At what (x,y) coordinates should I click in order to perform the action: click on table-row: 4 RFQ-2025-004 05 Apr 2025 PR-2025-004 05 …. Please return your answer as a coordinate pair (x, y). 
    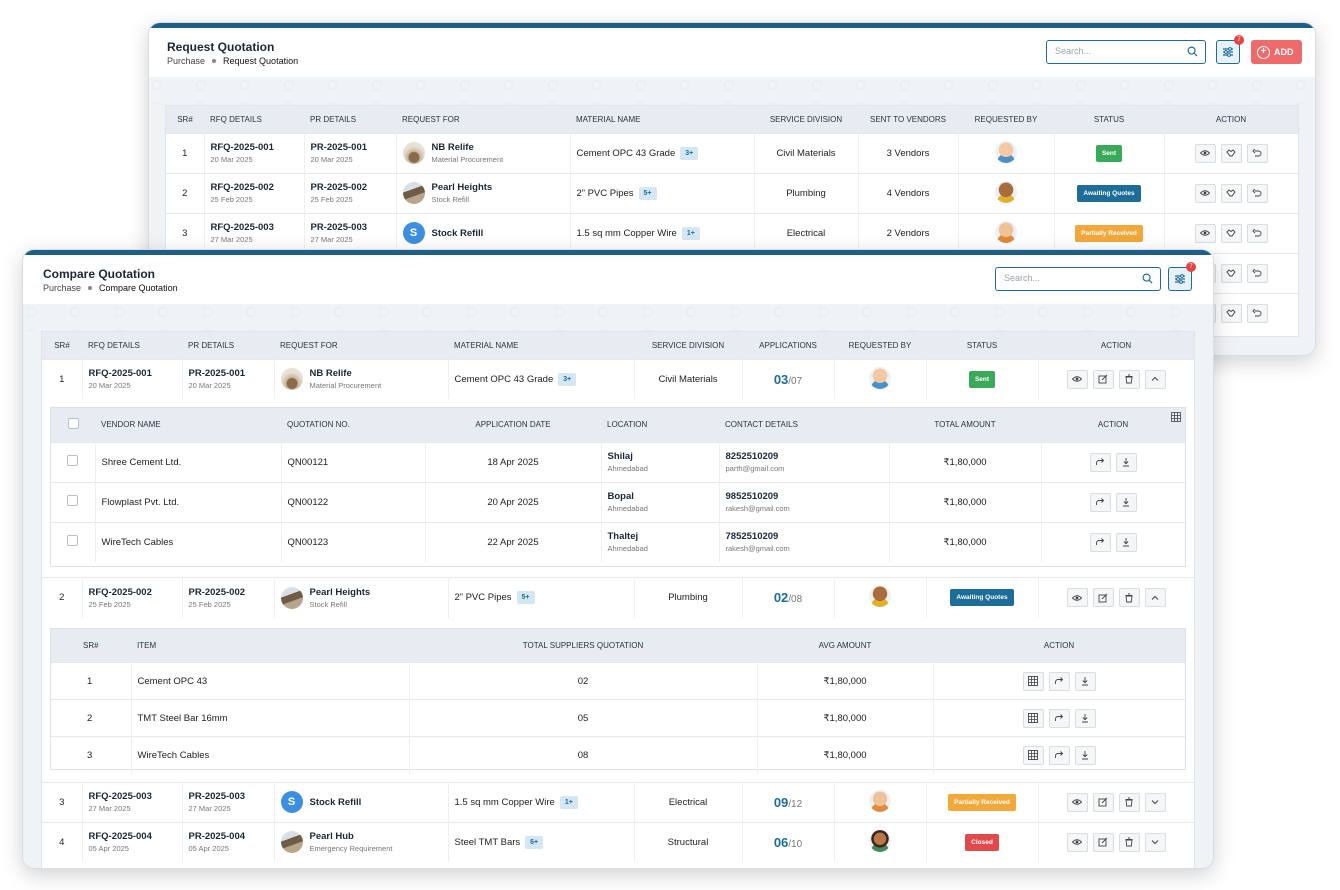
    Looking at the image, I should click on (618, 841).